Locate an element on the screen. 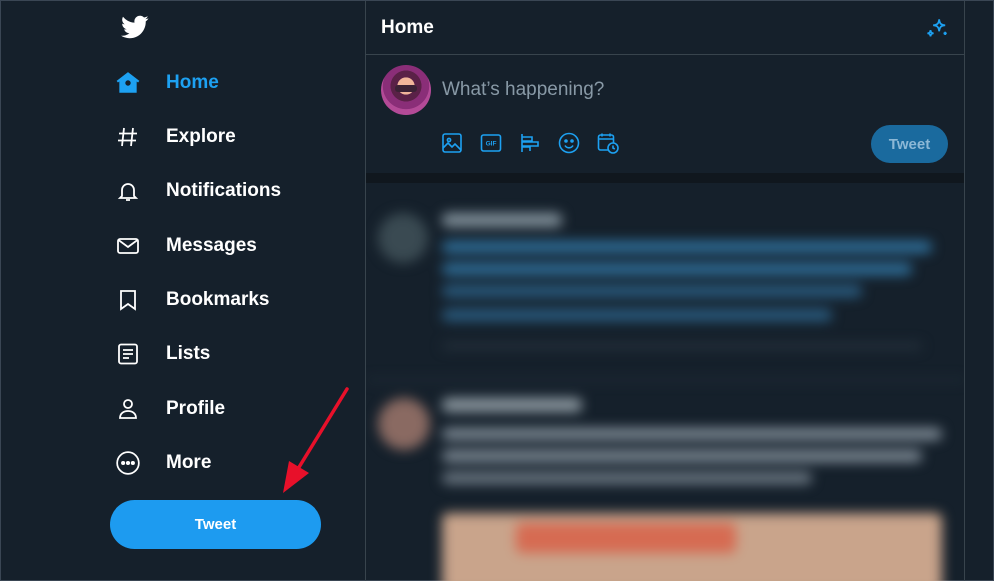  emoji-icon is located at coordinates (569, 143).